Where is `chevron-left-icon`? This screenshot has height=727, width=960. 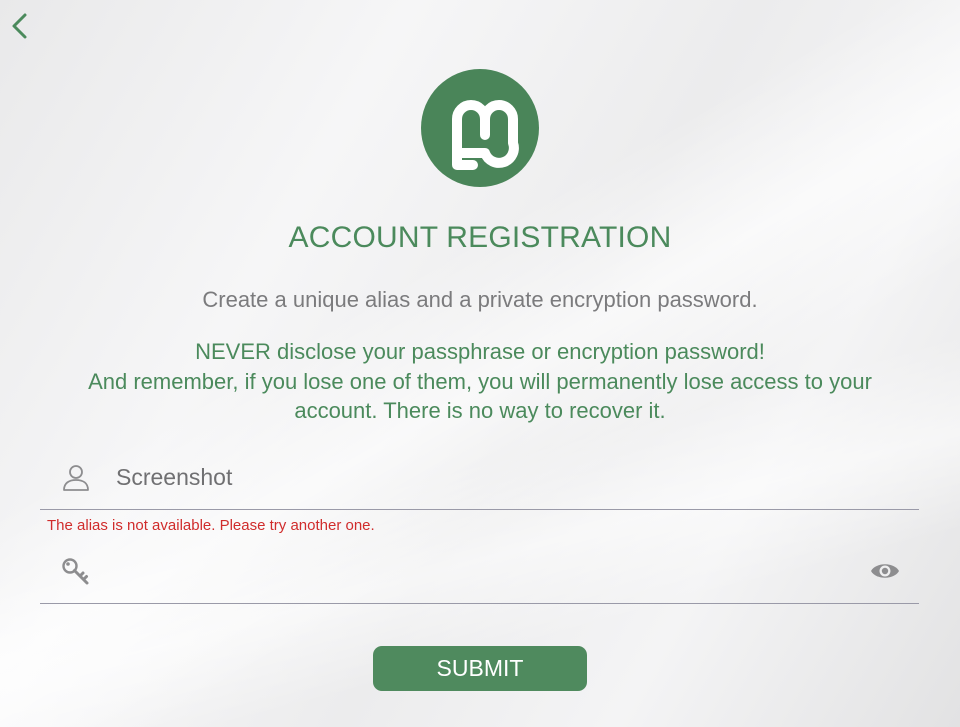
chevron-left-icon is located at coordinates (19, 26).